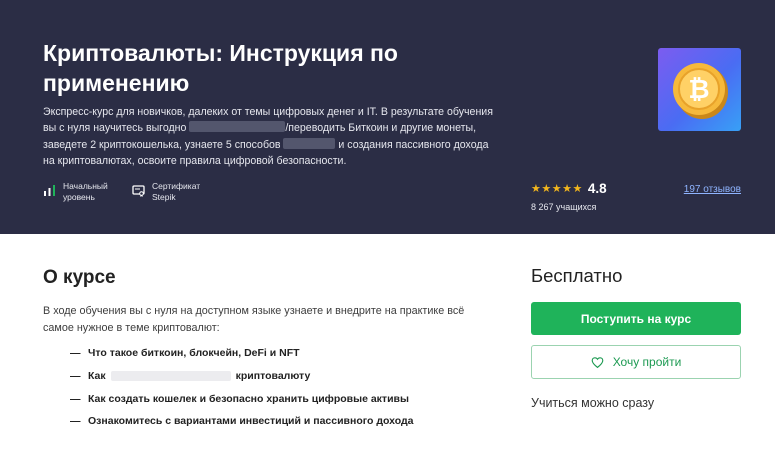  I want to click on wishlist-label: Хочу пройти, so click(647, 362).